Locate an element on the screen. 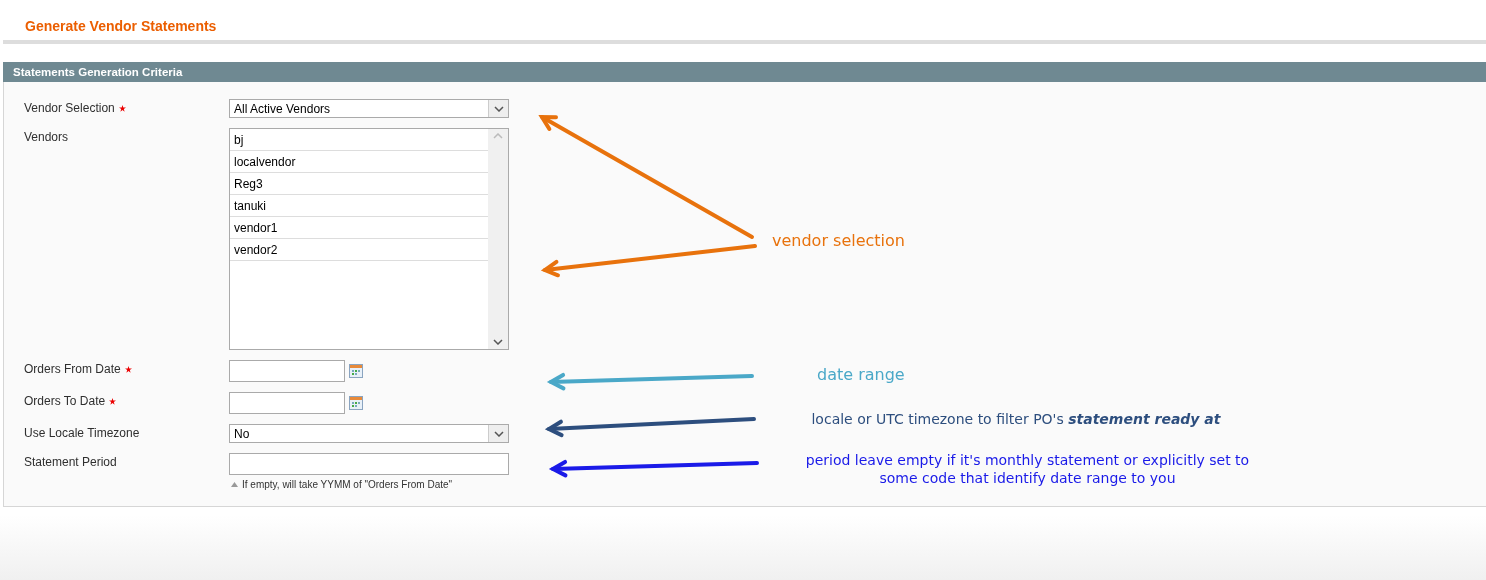  scroll-down-icon is located at coordinates (498, 342).